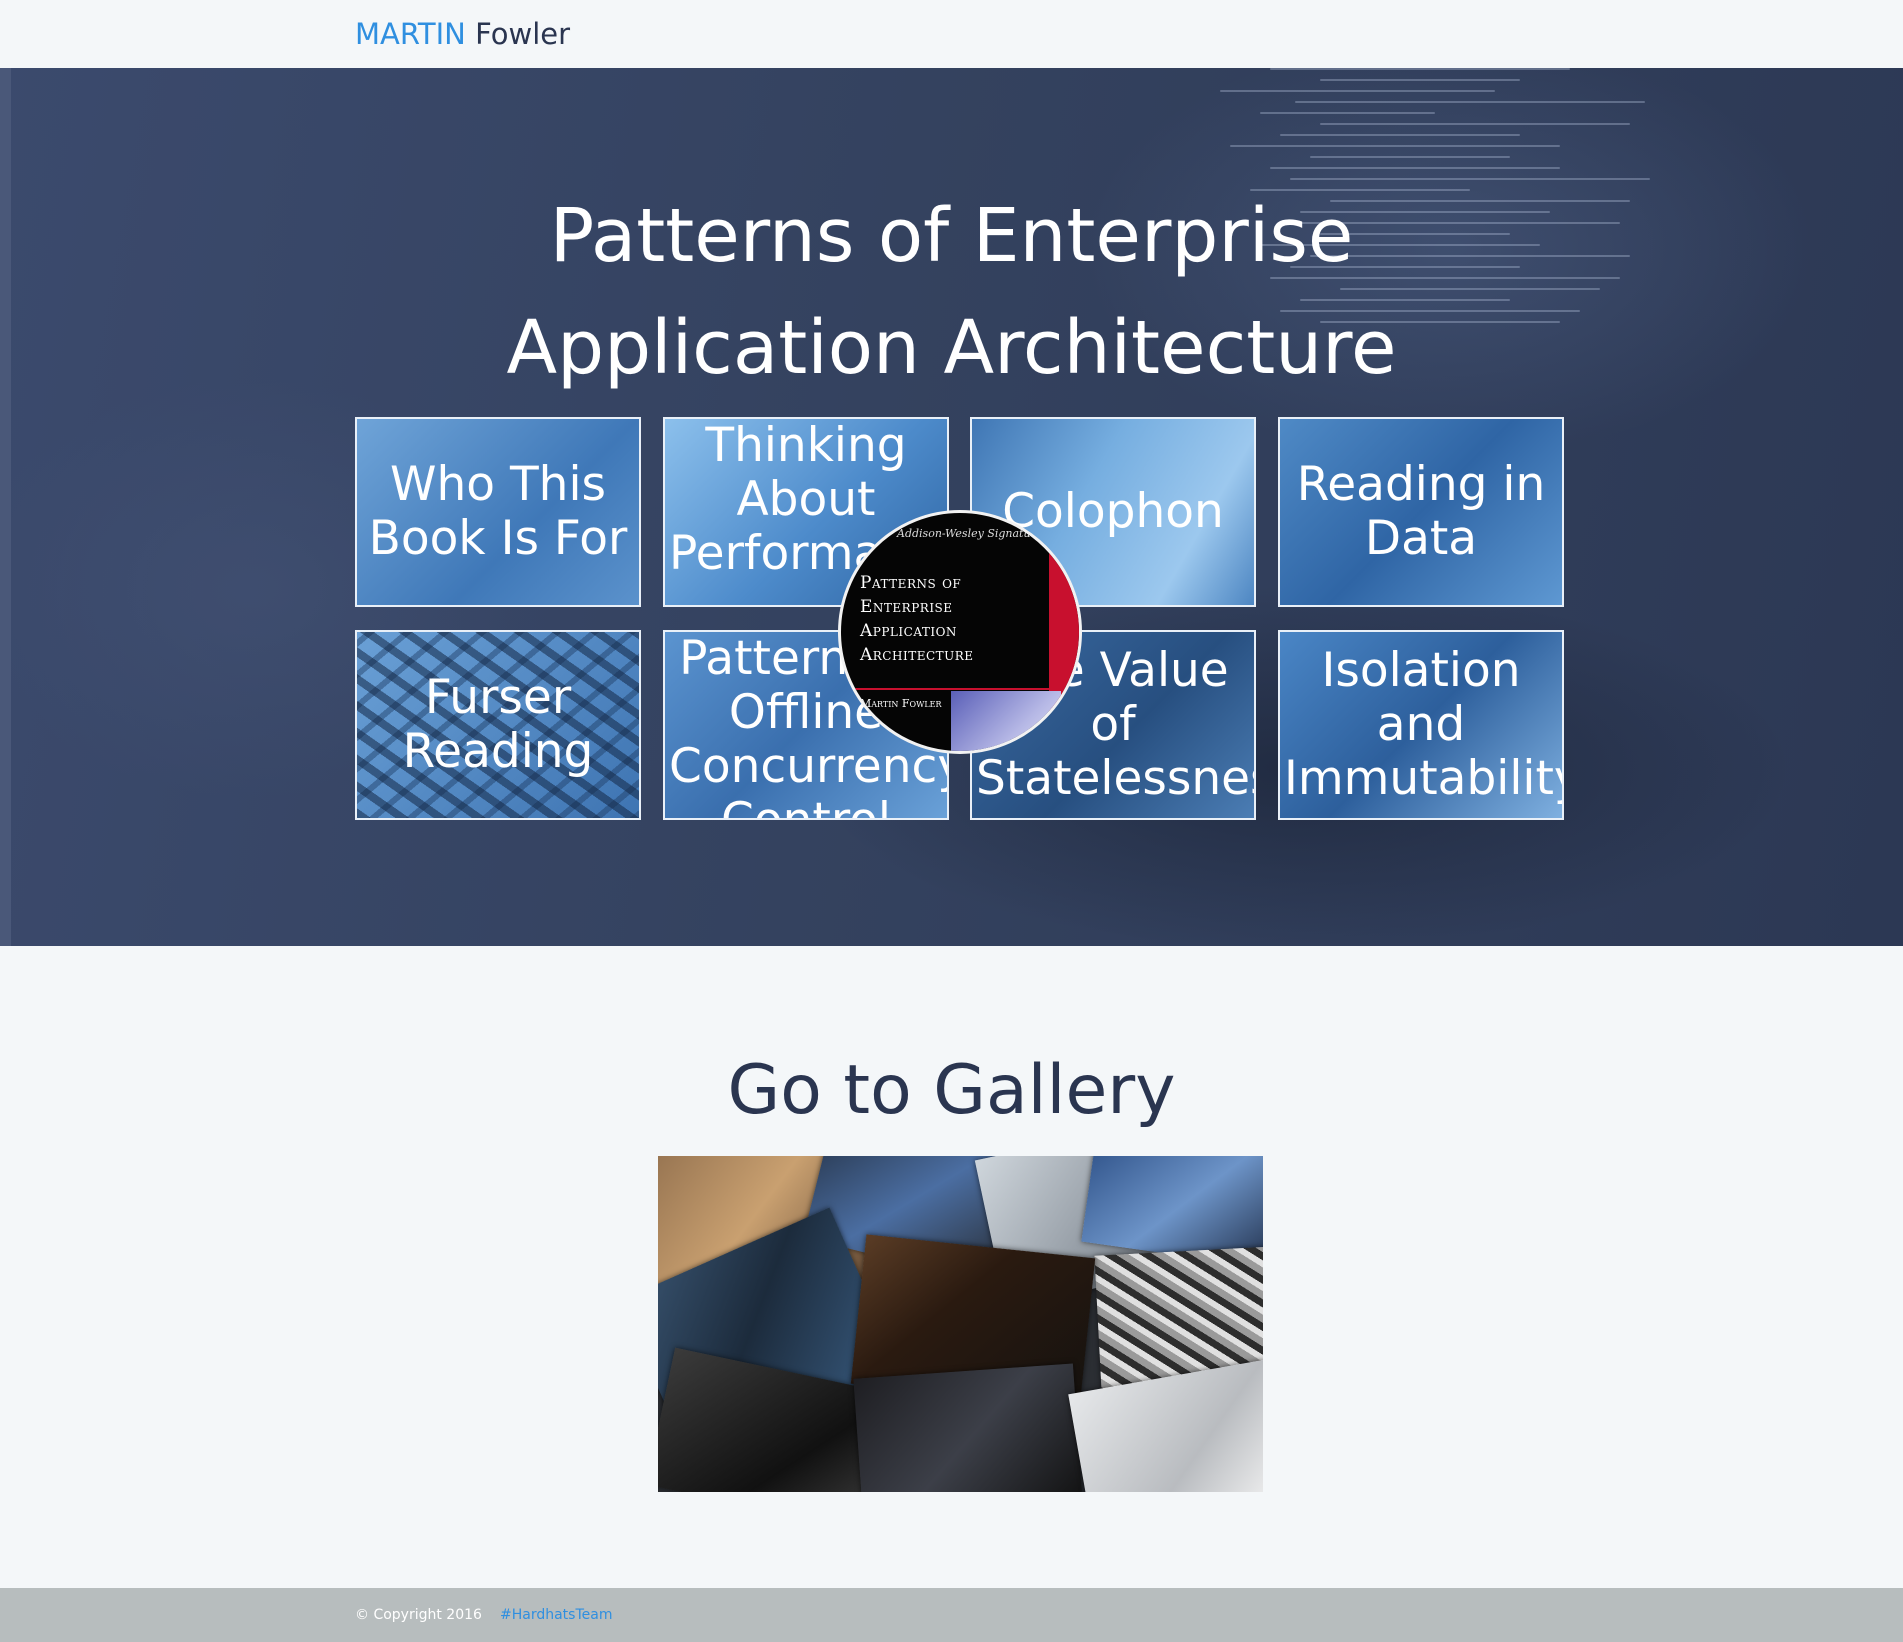  I want to click on cover-title-line: Enterprise, so click(906, 607).